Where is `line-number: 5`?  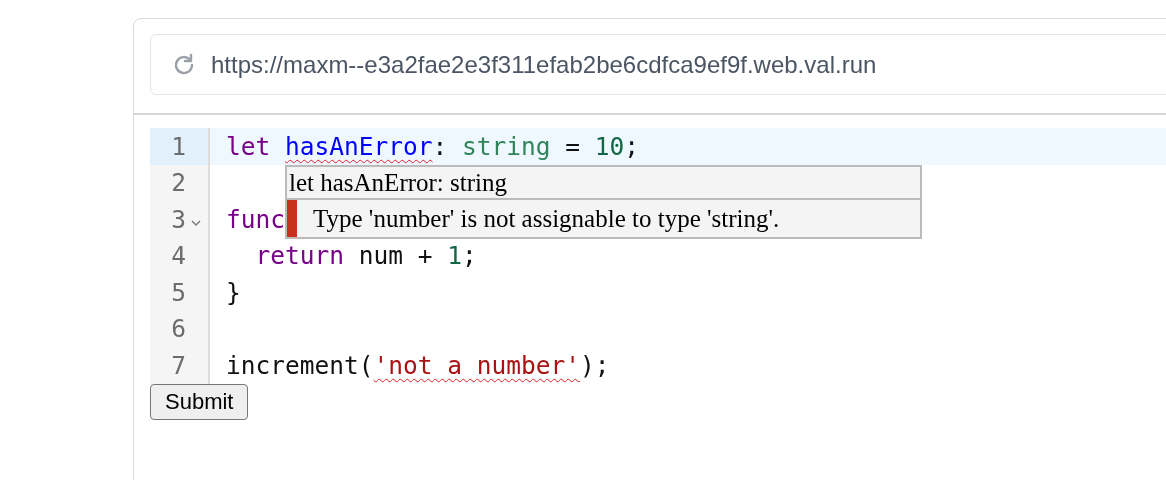 line-number: 5 is located at coordinates (178, 292).